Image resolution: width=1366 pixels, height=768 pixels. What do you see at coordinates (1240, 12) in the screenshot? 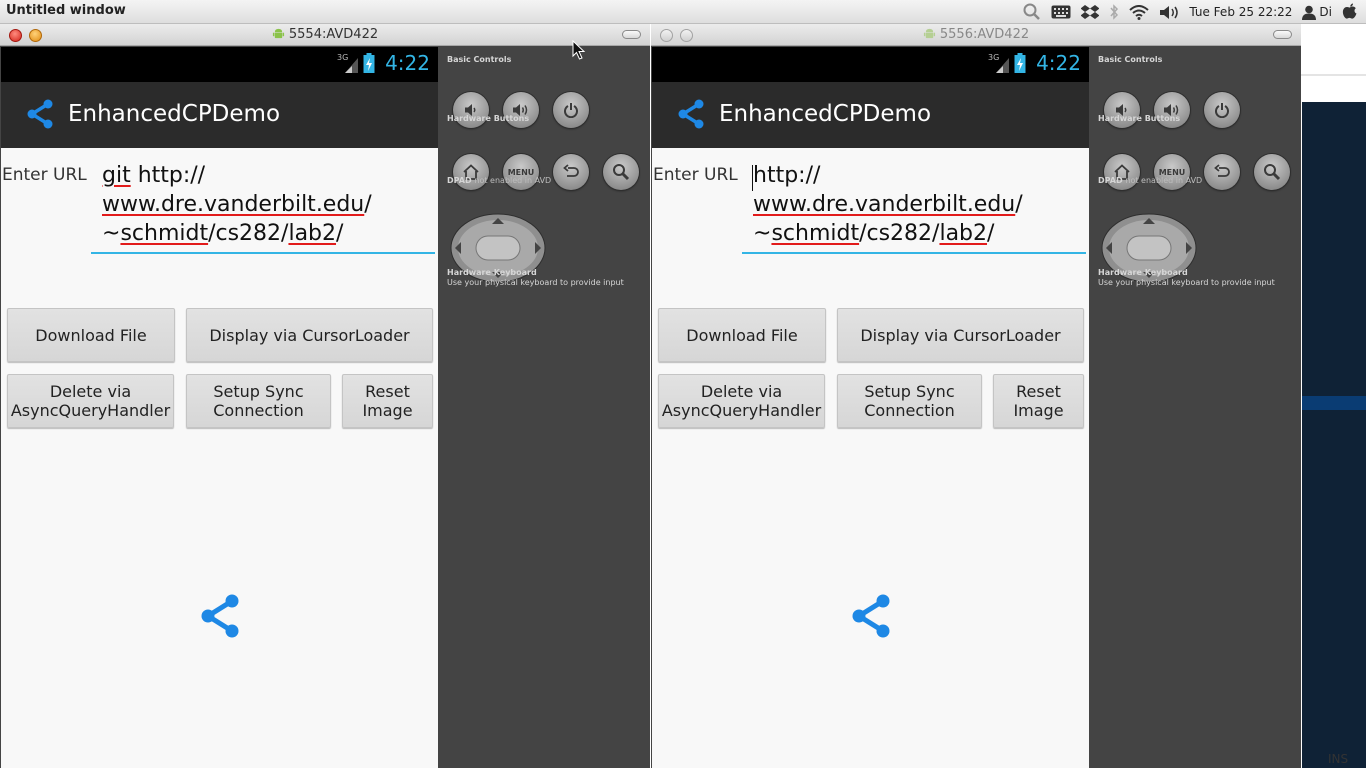
I see `clock: Tue Feb 25 22:22` at bounding box center [1240, 12].